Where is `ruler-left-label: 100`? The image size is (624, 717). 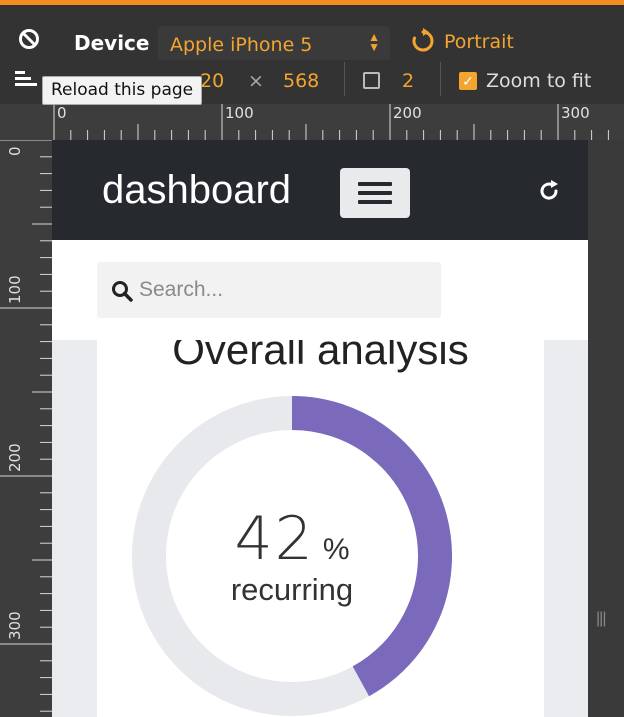 ruler-left-label: 100 is located at coordinates (15, 289).